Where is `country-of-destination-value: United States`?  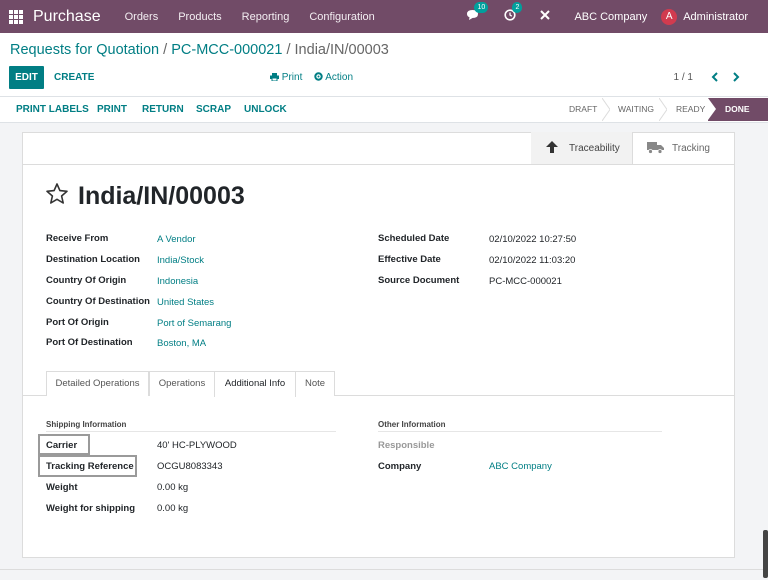
country-of-destination-value: United States is located at coordinates (185, 302).